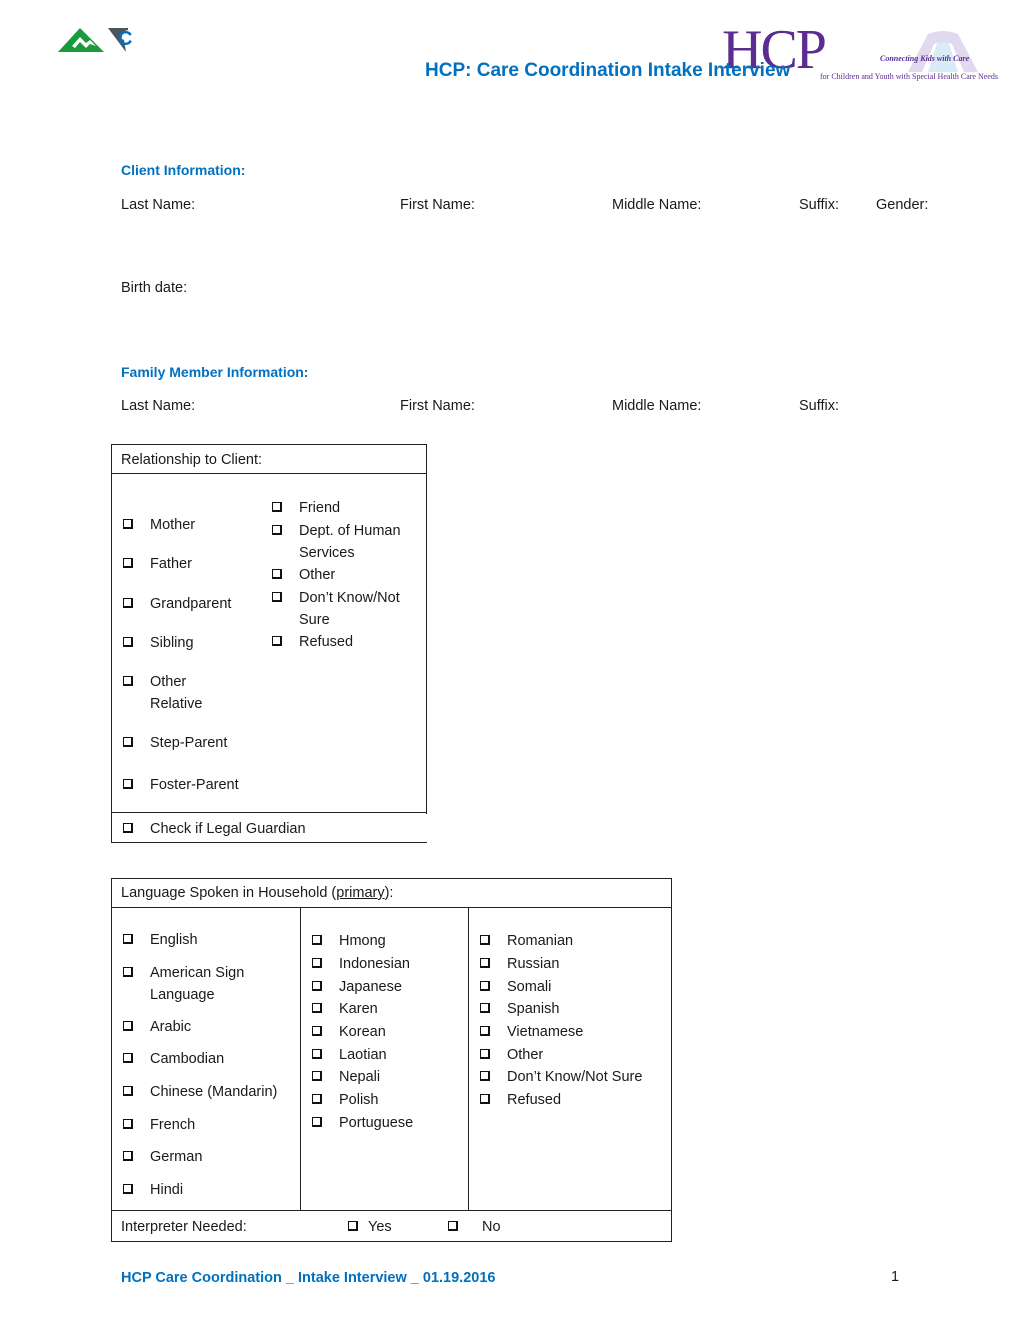  I want to click on language-option-somali: Somali, so click(515, 987).